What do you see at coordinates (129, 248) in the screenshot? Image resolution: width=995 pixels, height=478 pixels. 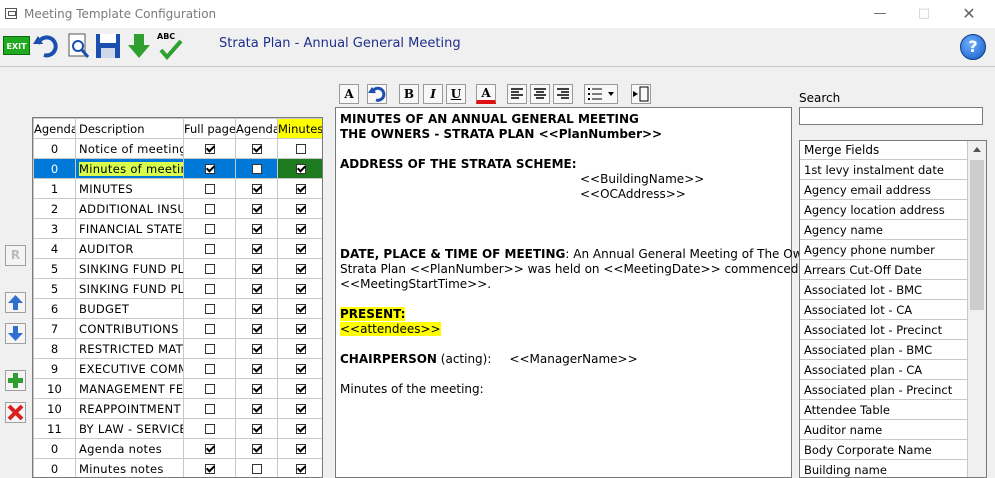 I see `description-cell: AUDITOR` at bounding box center [129, 248].